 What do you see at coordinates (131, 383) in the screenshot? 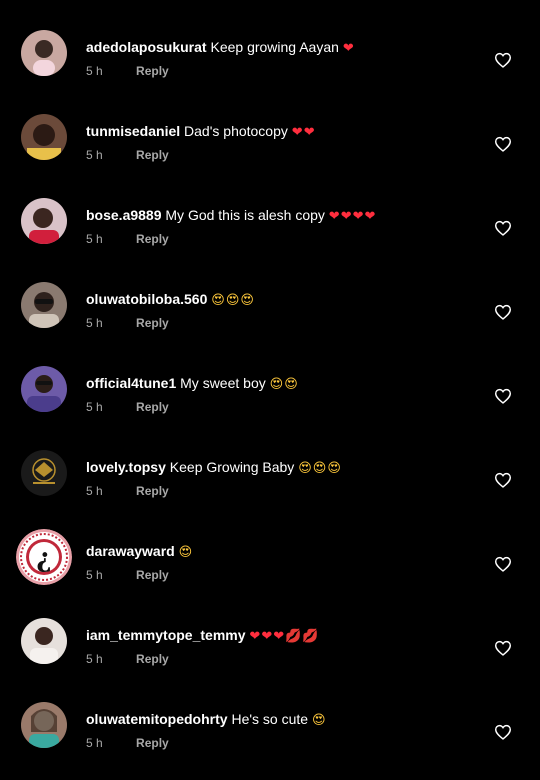
I see `comment-username: official4tune1` at bounding box center [131, 383].